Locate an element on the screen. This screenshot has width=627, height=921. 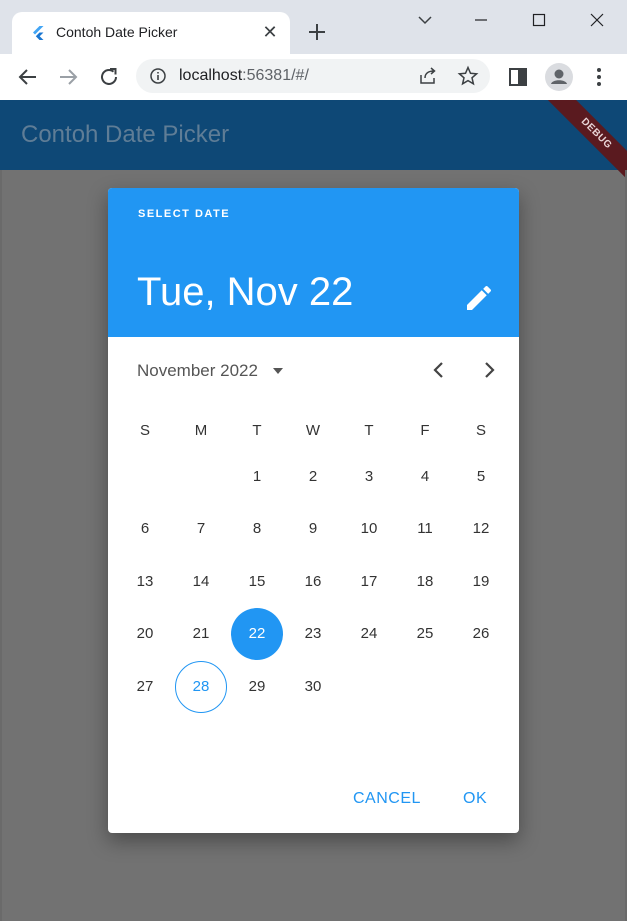
new-tab-icon is located at coordinates (317, 32).